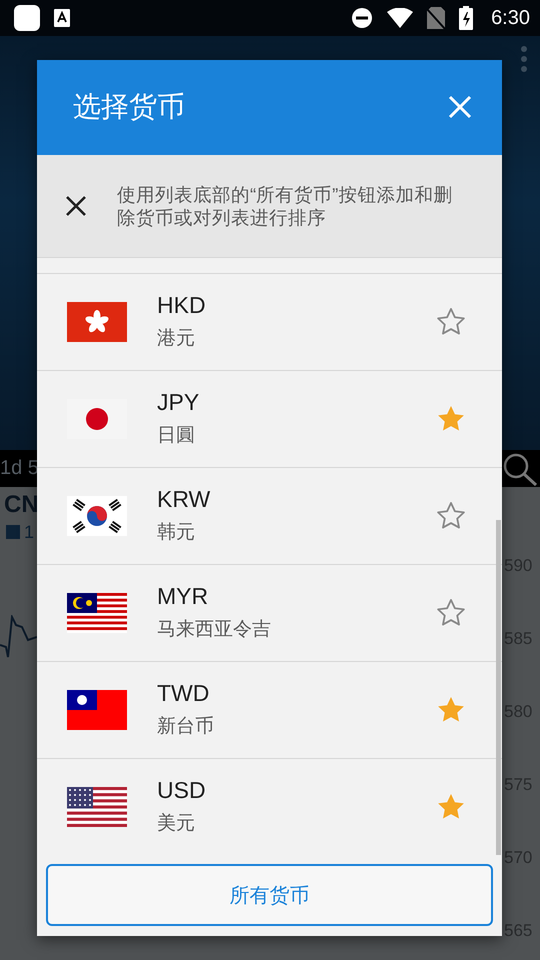  I want to click on currency-name: 美元, so click(176, 824).